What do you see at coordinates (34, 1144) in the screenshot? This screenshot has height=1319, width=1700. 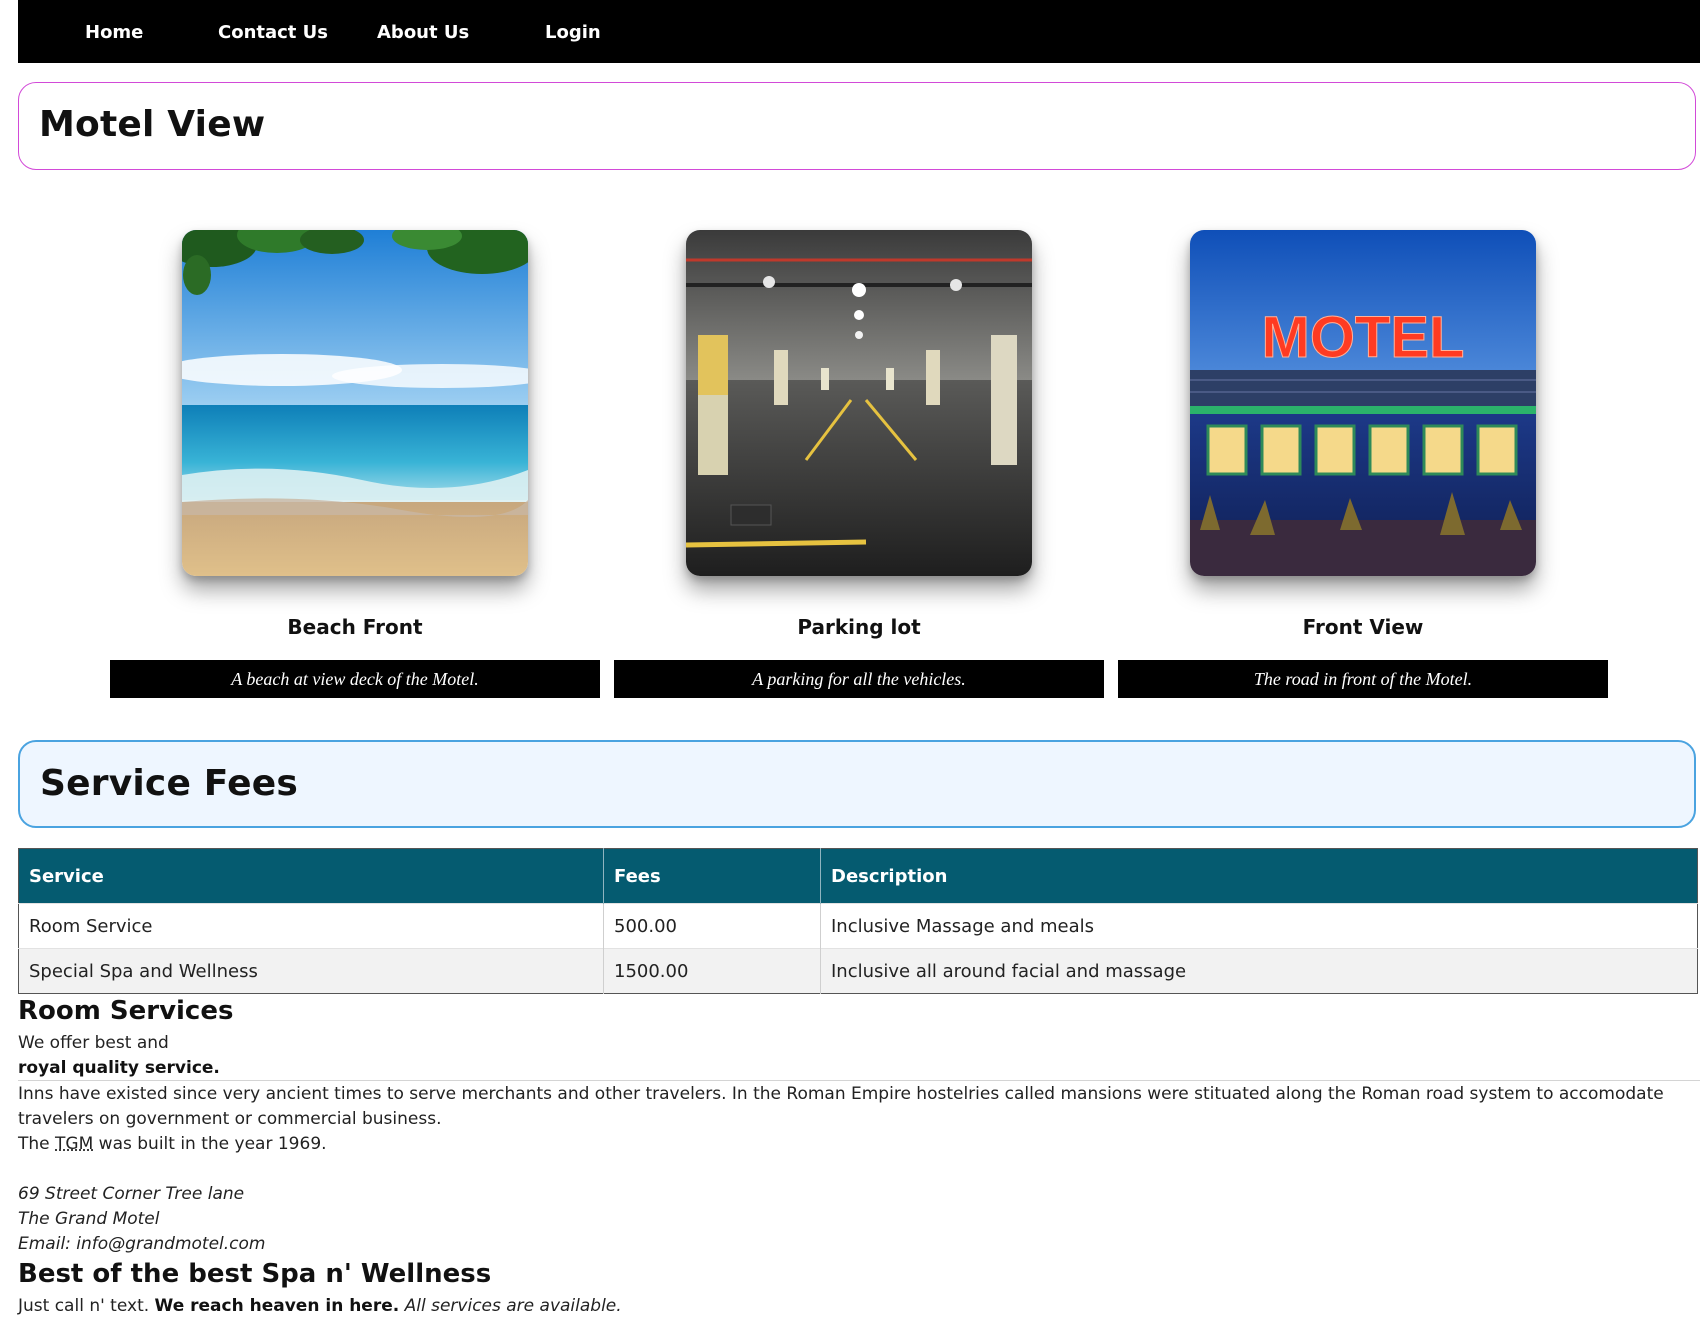 I see `built-prefix: The` at bounding box center [34, 1144].